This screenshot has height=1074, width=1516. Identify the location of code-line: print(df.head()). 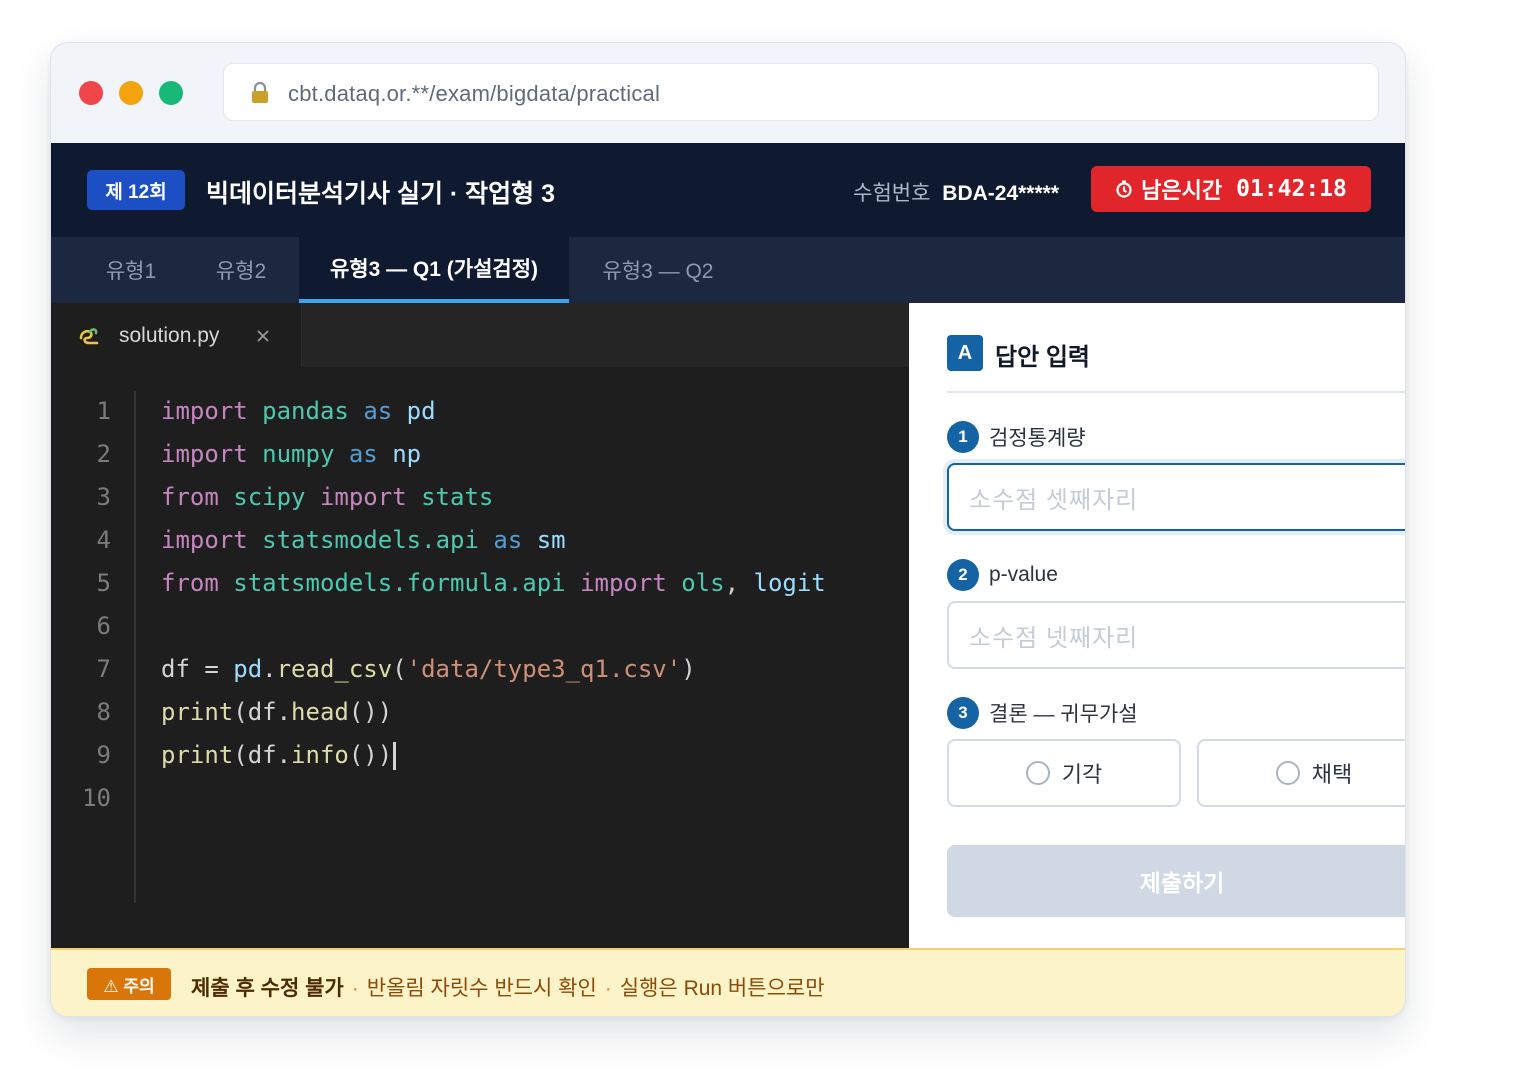
(276, 712).